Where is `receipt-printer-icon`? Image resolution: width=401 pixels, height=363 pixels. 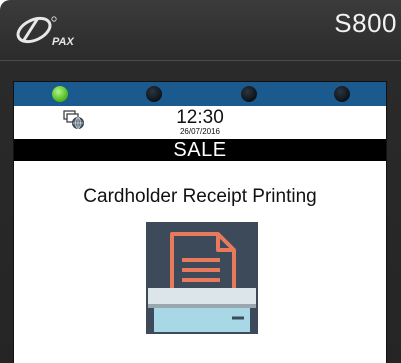 receipt-printer-icon is located at coordinates (202, 278).